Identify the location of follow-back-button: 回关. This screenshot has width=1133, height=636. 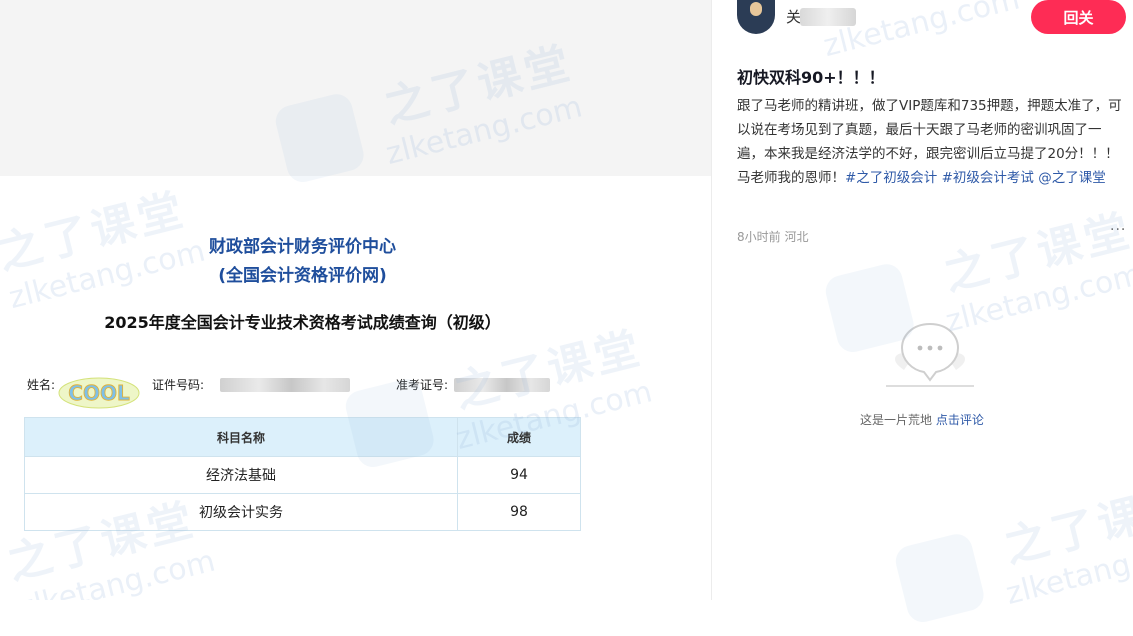
(1078, 17).